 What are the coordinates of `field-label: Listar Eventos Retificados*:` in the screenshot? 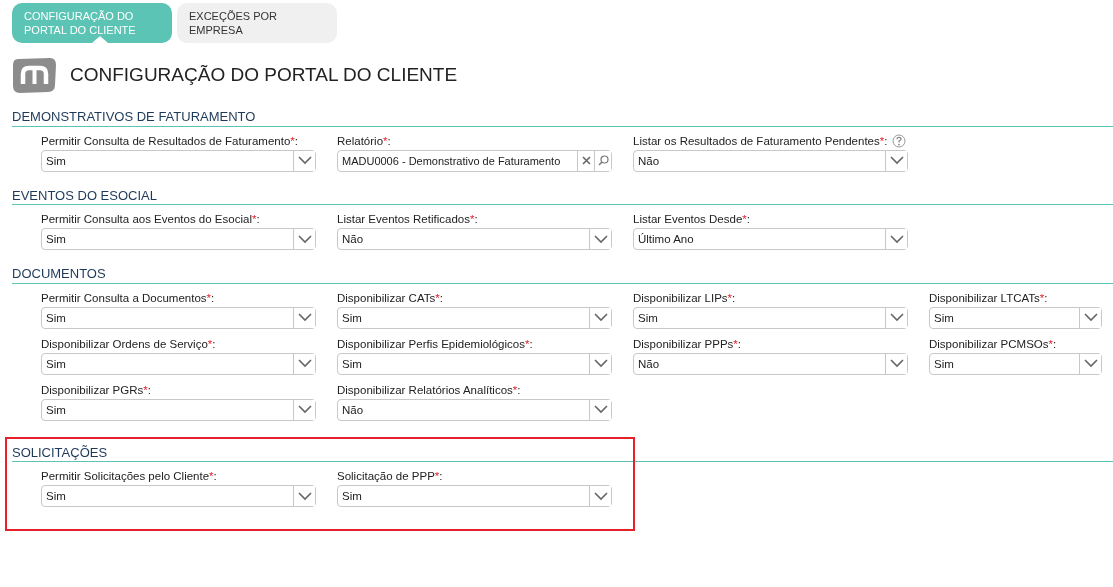 It's located at (407, 220).